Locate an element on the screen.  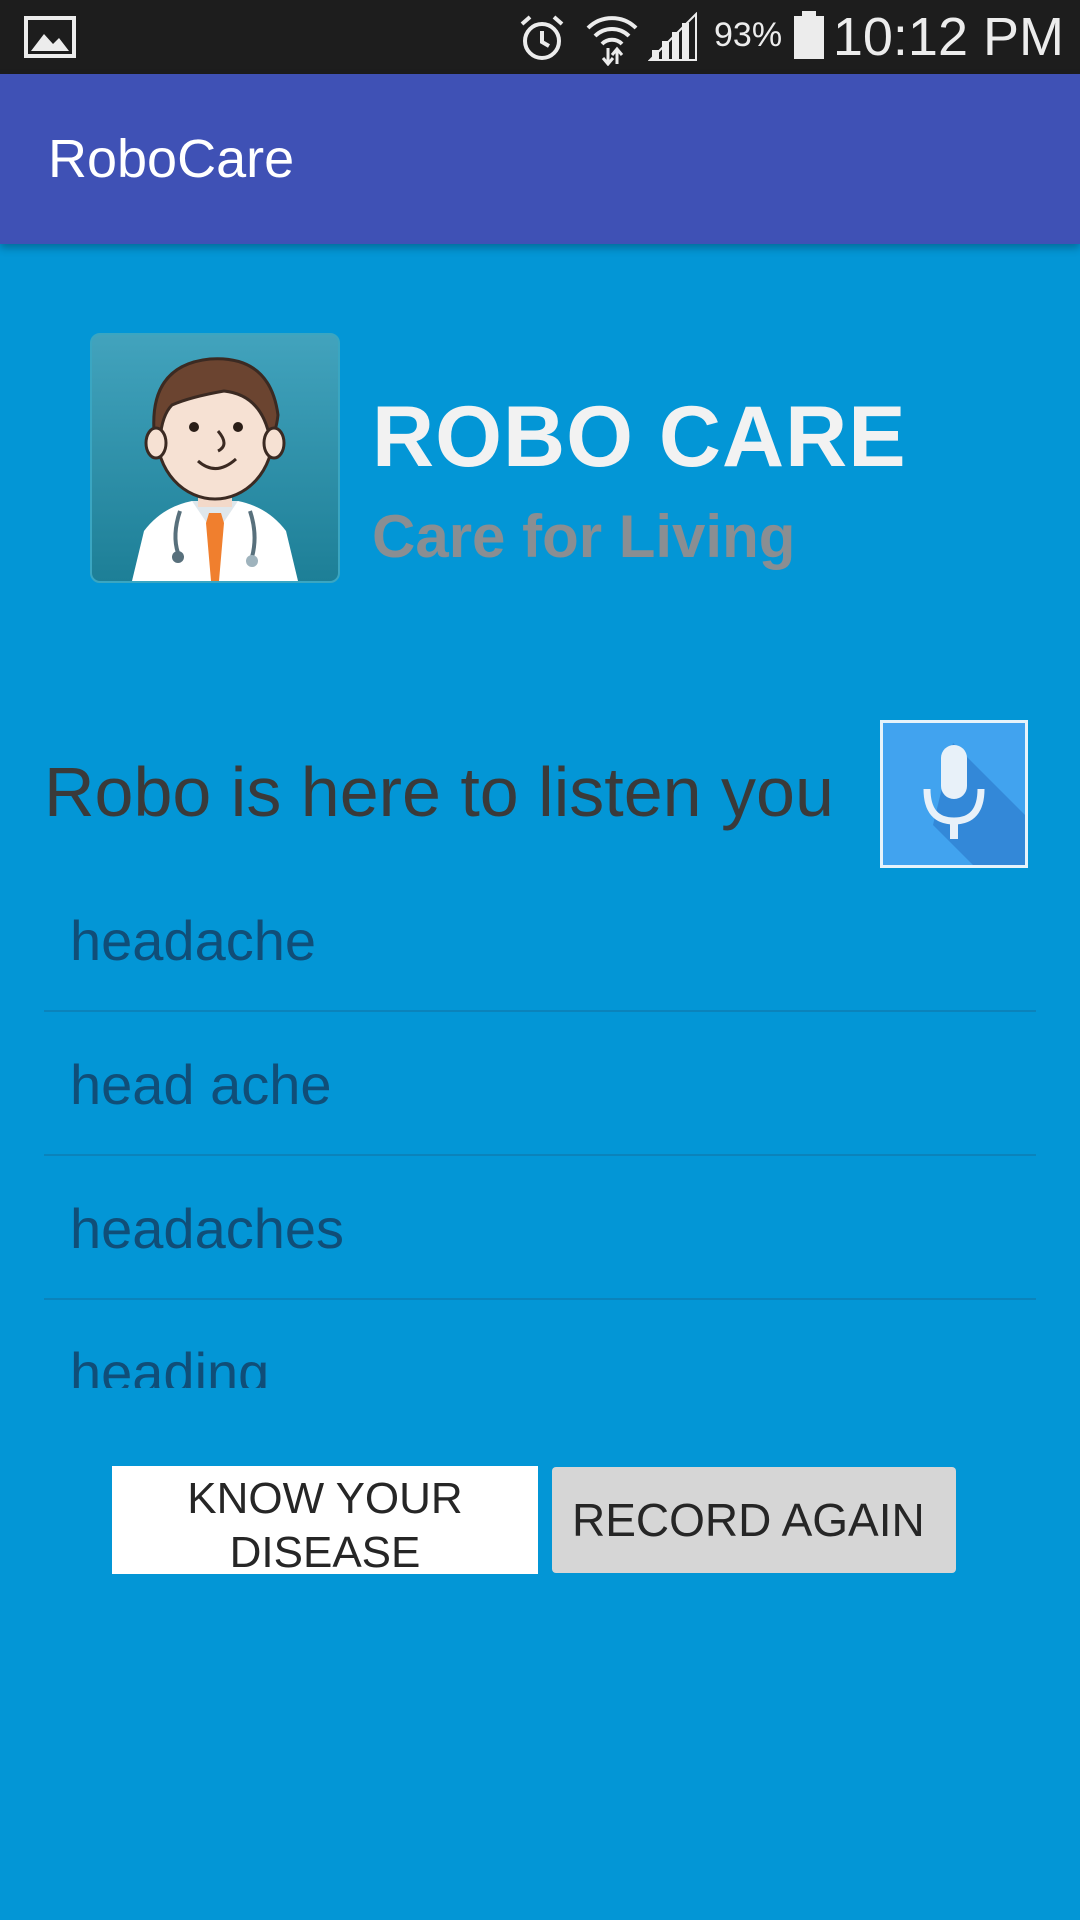
list-item-label: headache is located at coordinates (193, 940).